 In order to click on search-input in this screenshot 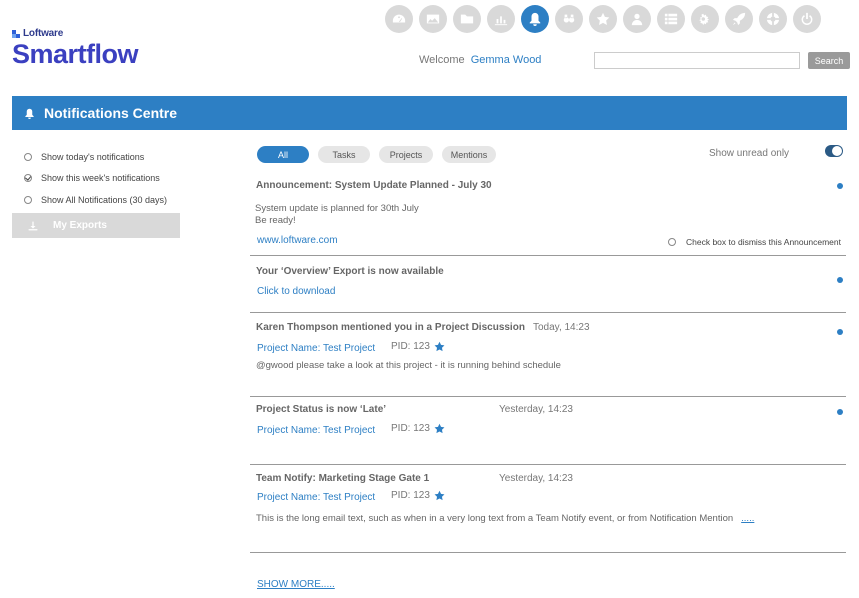, I will do `click(697, 60)`.